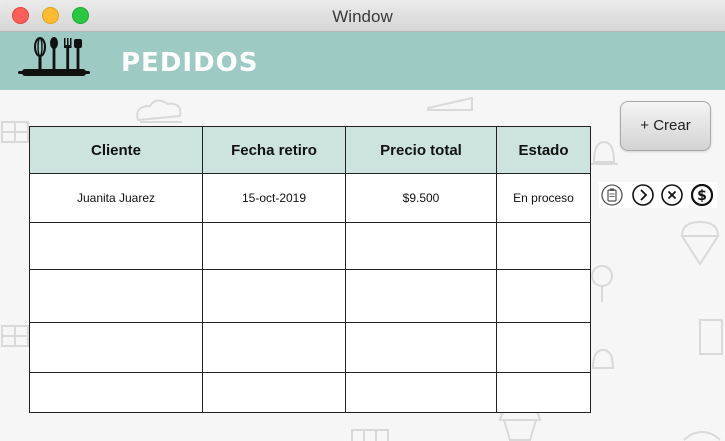 The image size is (725, 441). Describe the element at coordinates (274, 150) in the screenshot. I see `column-header-fecha-retiro: Fecha retiro` at that location.